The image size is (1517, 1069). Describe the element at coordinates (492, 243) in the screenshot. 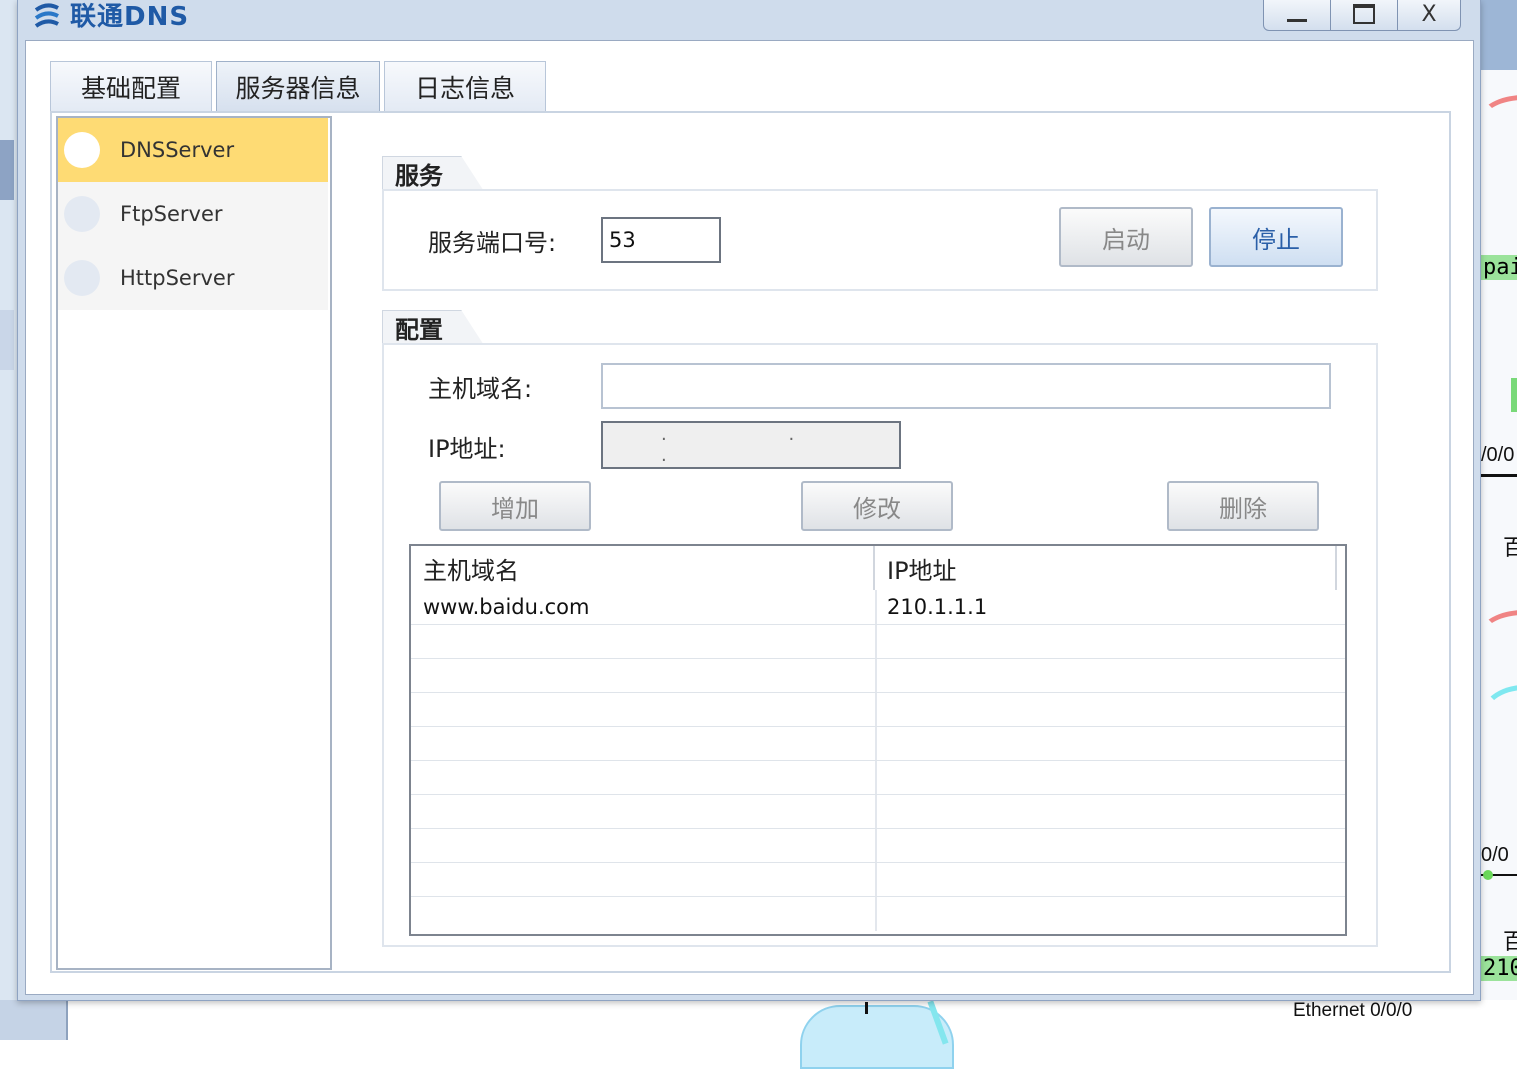

I see `port-label: 服务端口号:` at that location.